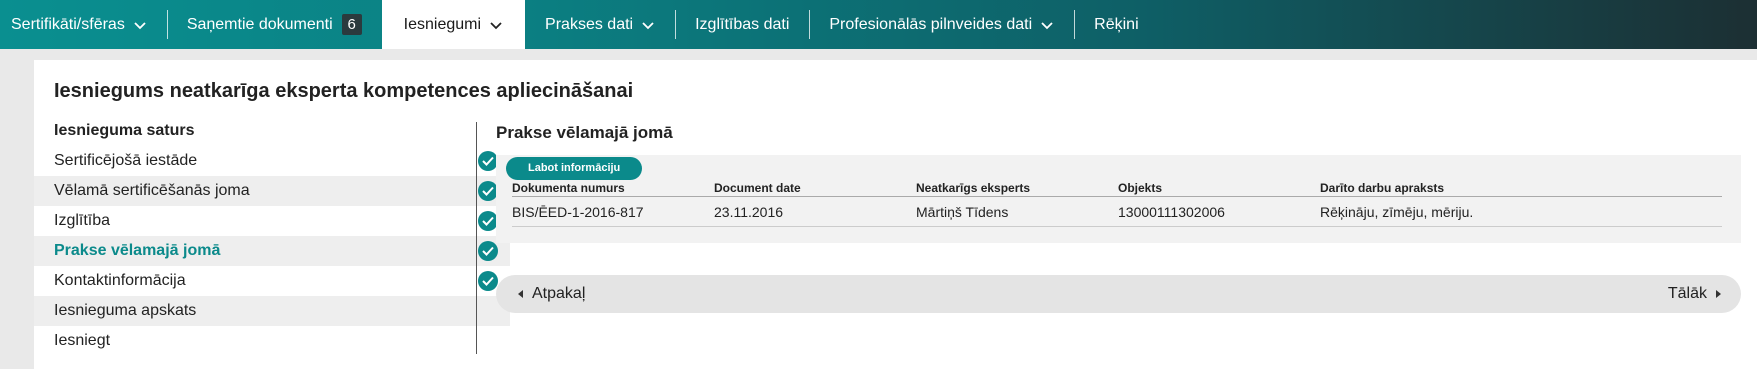  What do you see at coordinates (520, 294) in the screenshot?
I see `caret-left-icon` at bounding box center [520, 294].